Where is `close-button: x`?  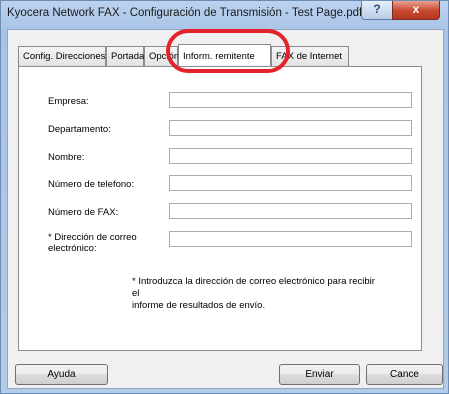 close-button: x is located at coordinates (416, 10).